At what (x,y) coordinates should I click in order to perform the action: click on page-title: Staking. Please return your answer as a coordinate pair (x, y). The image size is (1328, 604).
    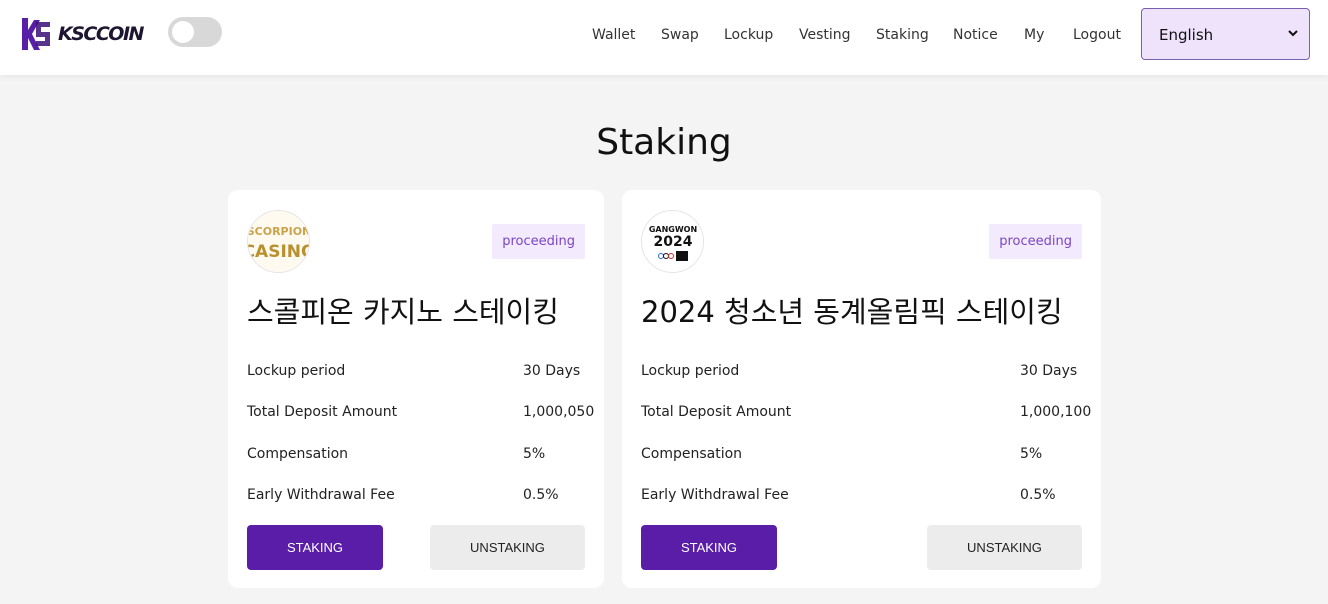
    Looking at the image, I should click on (664, 142).